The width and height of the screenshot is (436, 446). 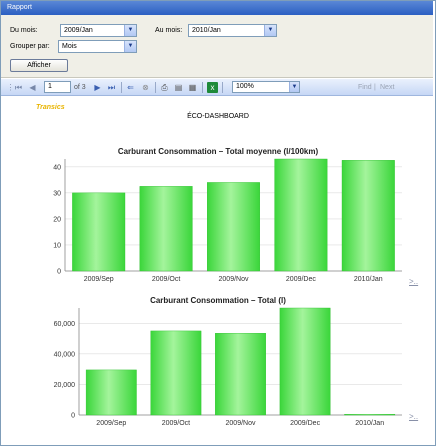 I want to click on last-page-icon: ⏭, so click(x=111, y=87).